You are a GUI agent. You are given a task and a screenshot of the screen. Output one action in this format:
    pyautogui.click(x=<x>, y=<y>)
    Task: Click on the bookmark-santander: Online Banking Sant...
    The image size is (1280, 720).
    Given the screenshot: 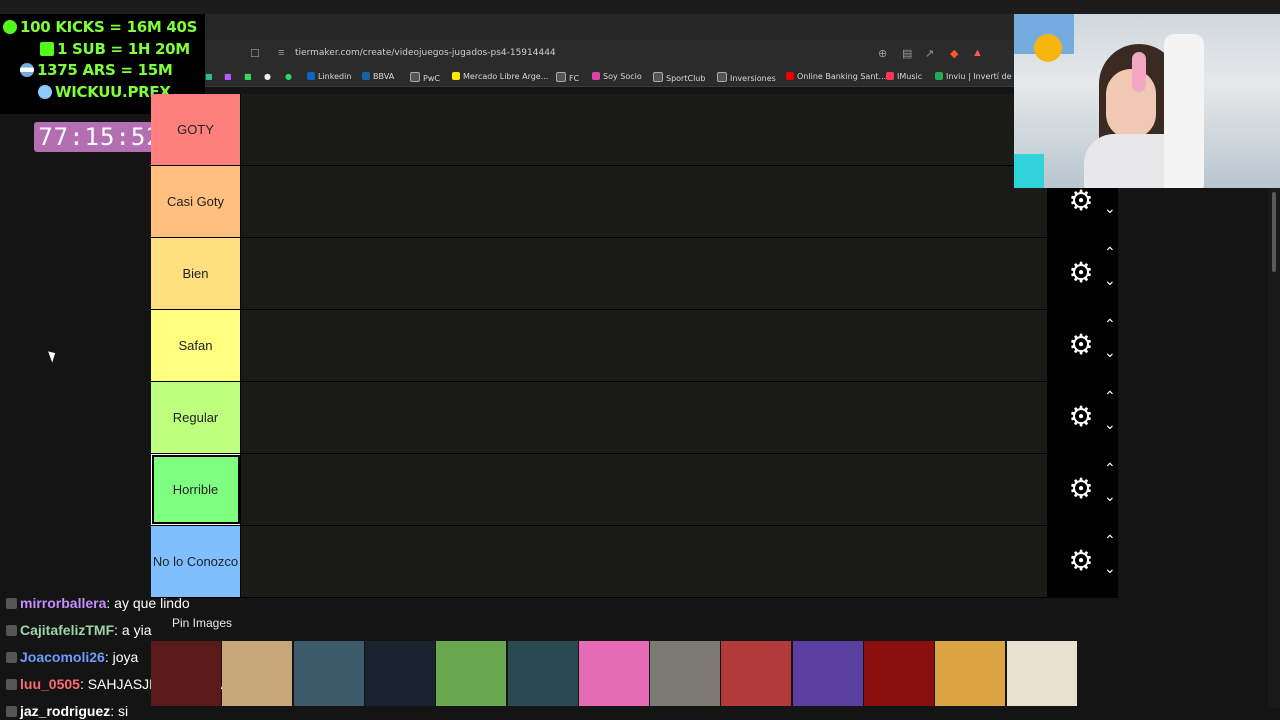 What is the action you would take?
    pyautogui.click(x=836, y=76)
    